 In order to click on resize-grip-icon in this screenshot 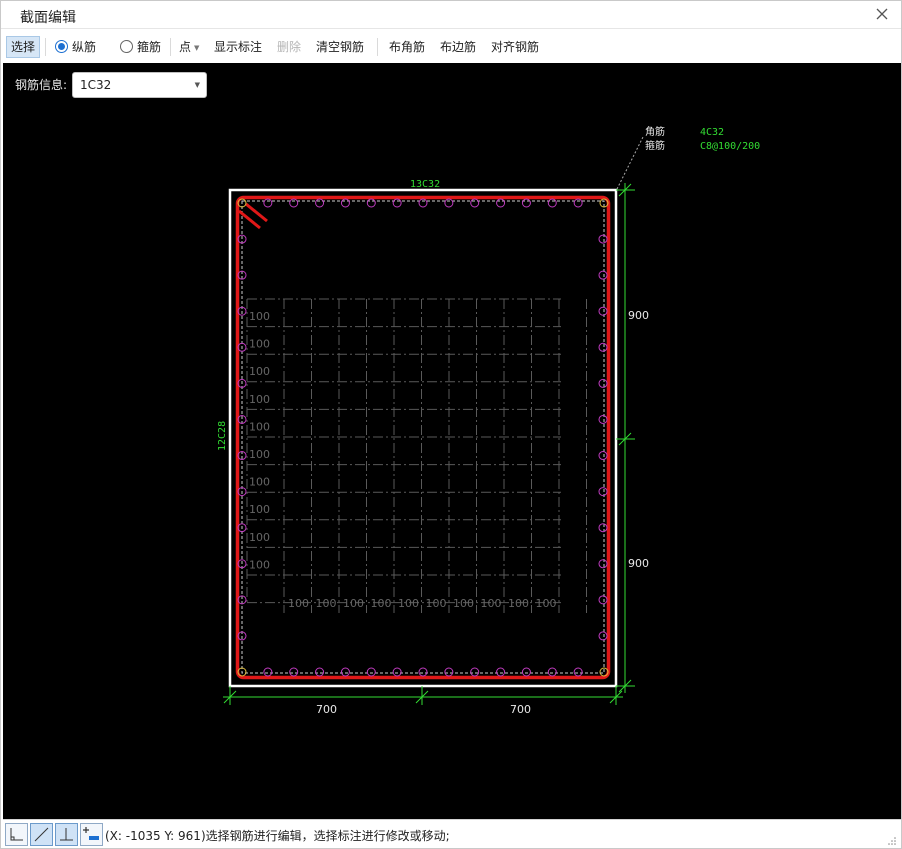, I will do `click(892, 840)`.